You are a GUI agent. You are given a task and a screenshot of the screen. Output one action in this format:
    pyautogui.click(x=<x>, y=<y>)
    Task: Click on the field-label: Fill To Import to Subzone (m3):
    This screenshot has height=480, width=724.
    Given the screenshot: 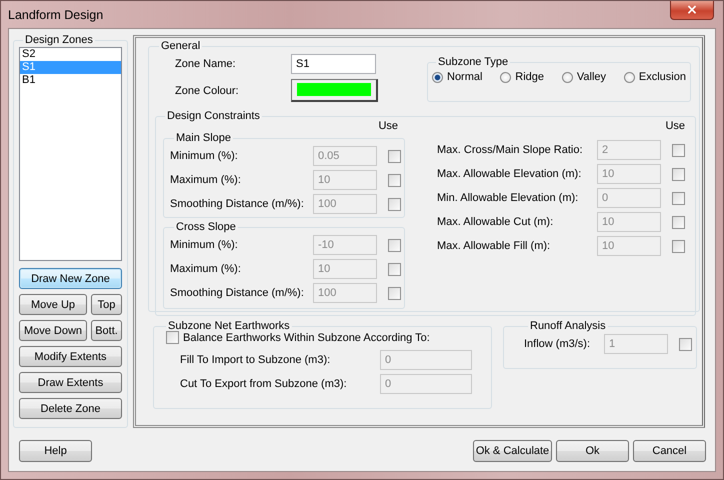 What is the action you would take?
    pyautogui.click(x=255, y=360)
    